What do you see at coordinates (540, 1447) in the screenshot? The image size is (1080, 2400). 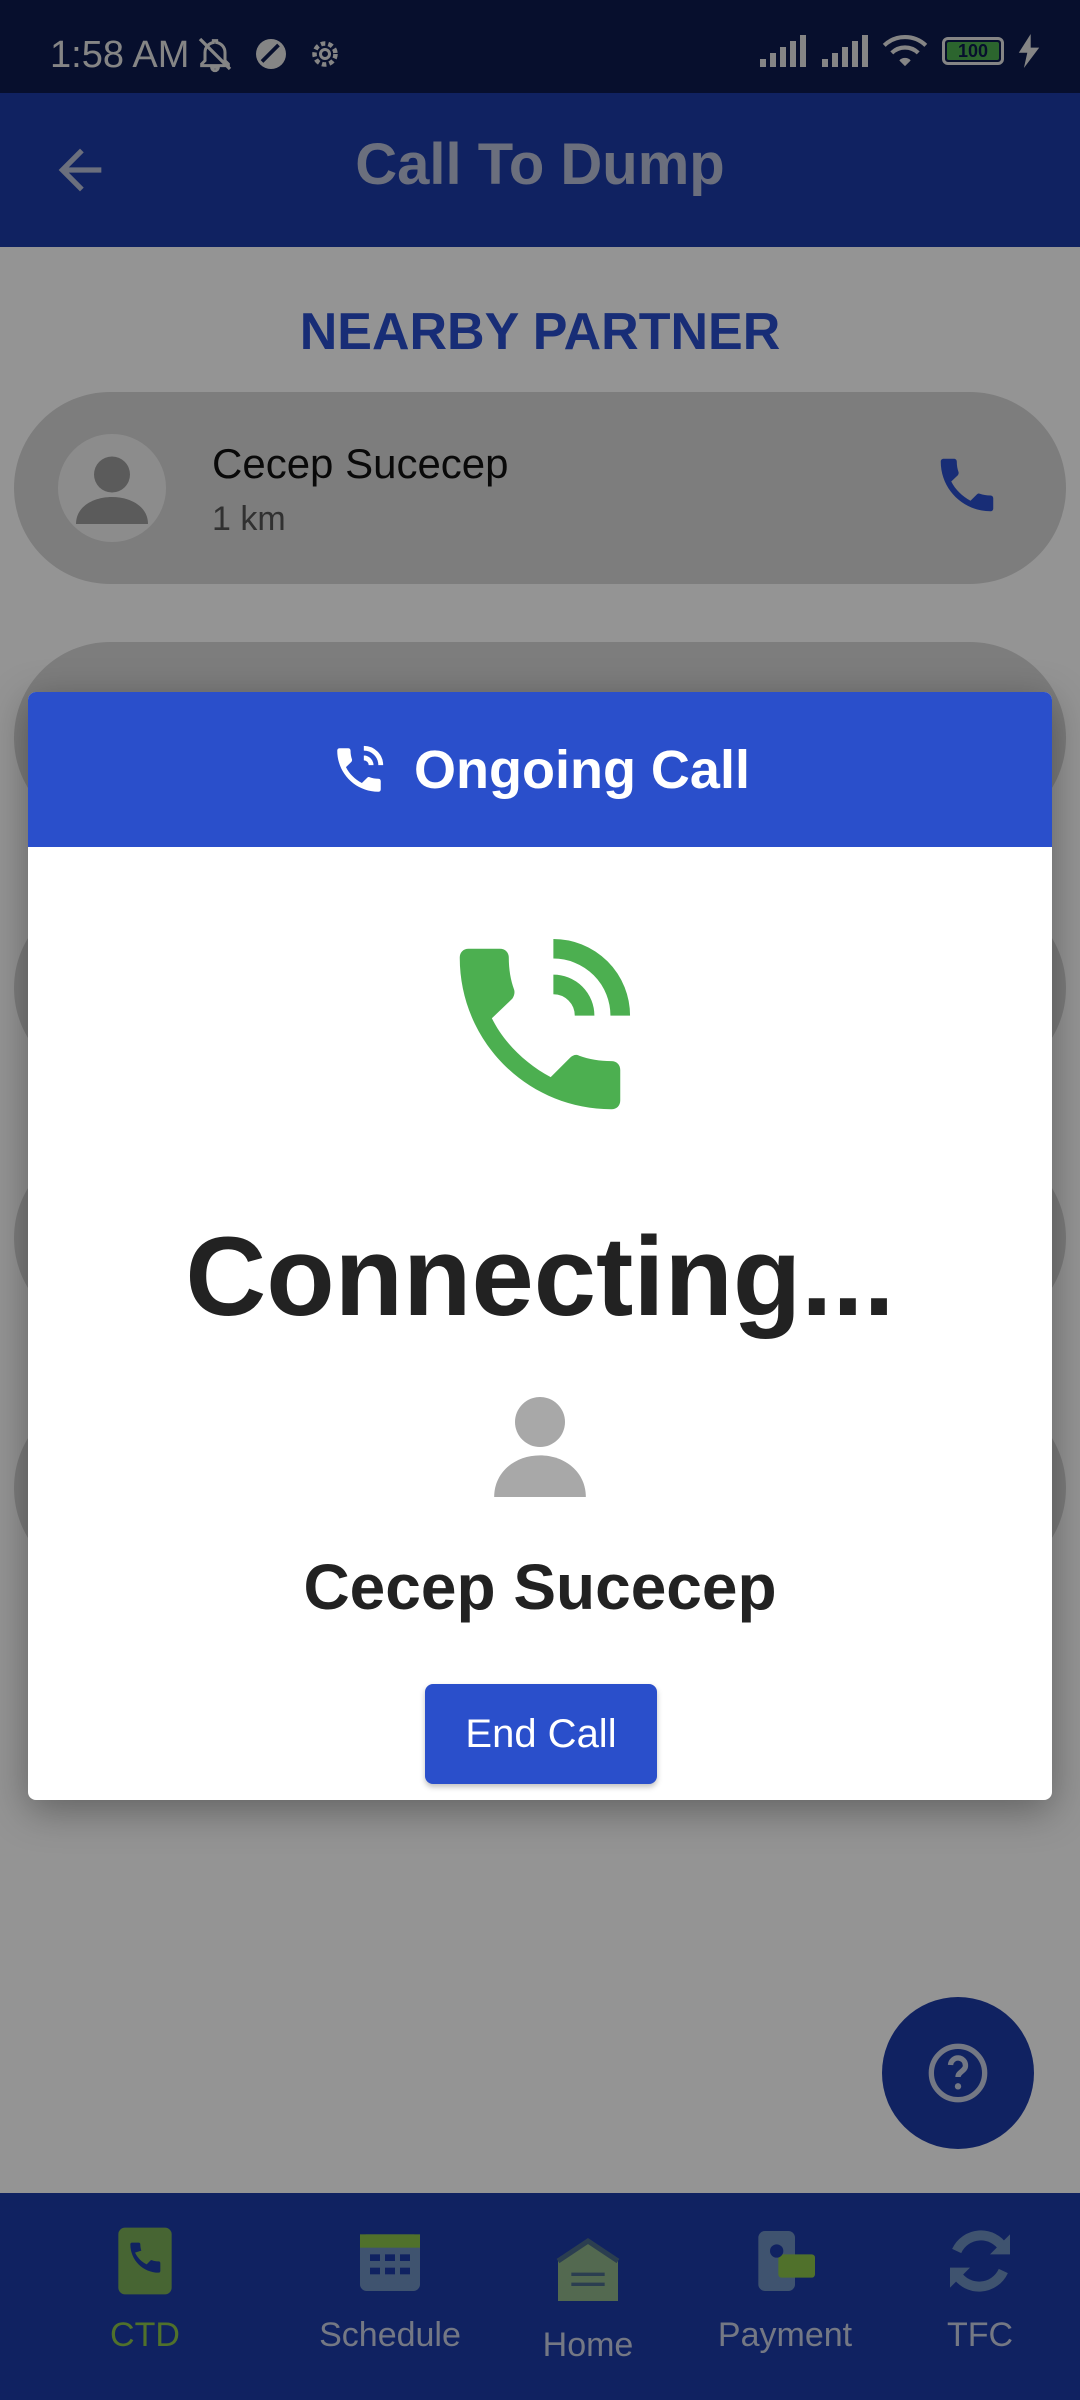 I see `user-icon` at bounding box center [540, 1447].